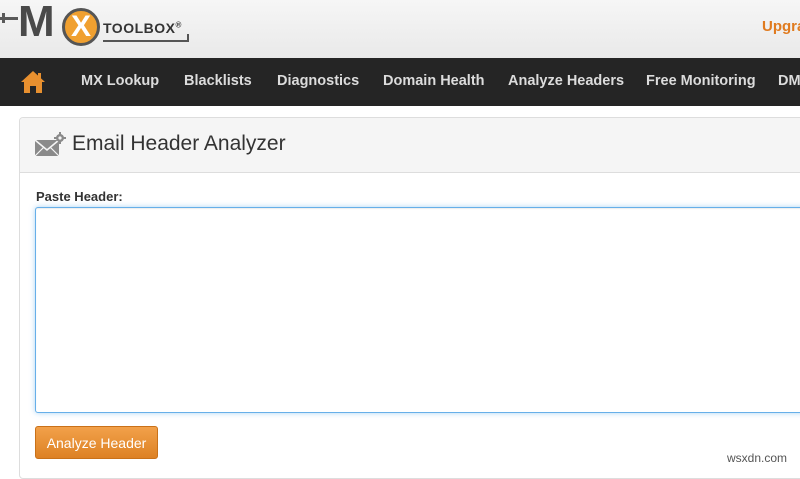 This screenshot has height=479, width=800. What do you see at coordinates (79, 196) in the screenshot?
I see `paste-header-label: Paste Header:` at bounding box center [79, 196].